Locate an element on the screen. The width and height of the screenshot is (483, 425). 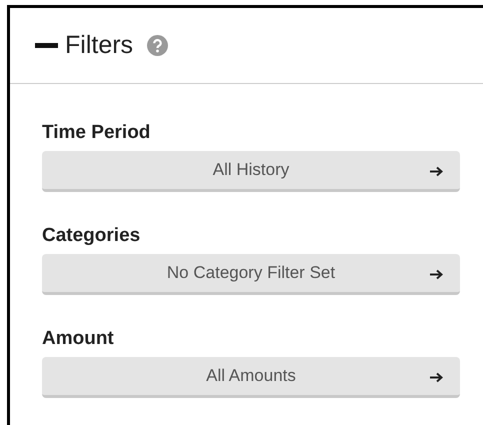
filter-button: All Amounts is located at coordinates (251, 377).